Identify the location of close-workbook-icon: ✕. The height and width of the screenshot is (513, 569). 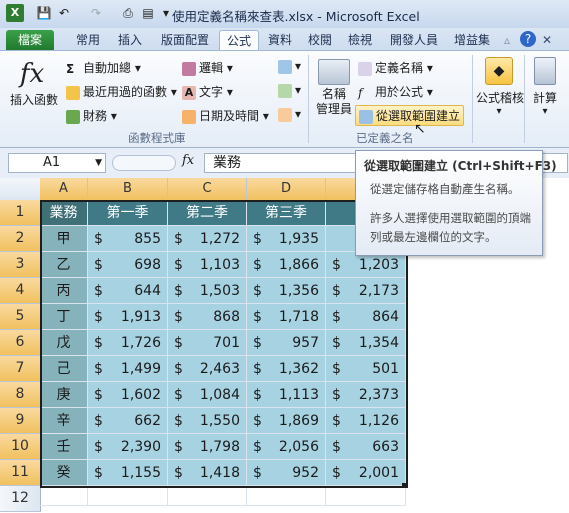
(547, 40).